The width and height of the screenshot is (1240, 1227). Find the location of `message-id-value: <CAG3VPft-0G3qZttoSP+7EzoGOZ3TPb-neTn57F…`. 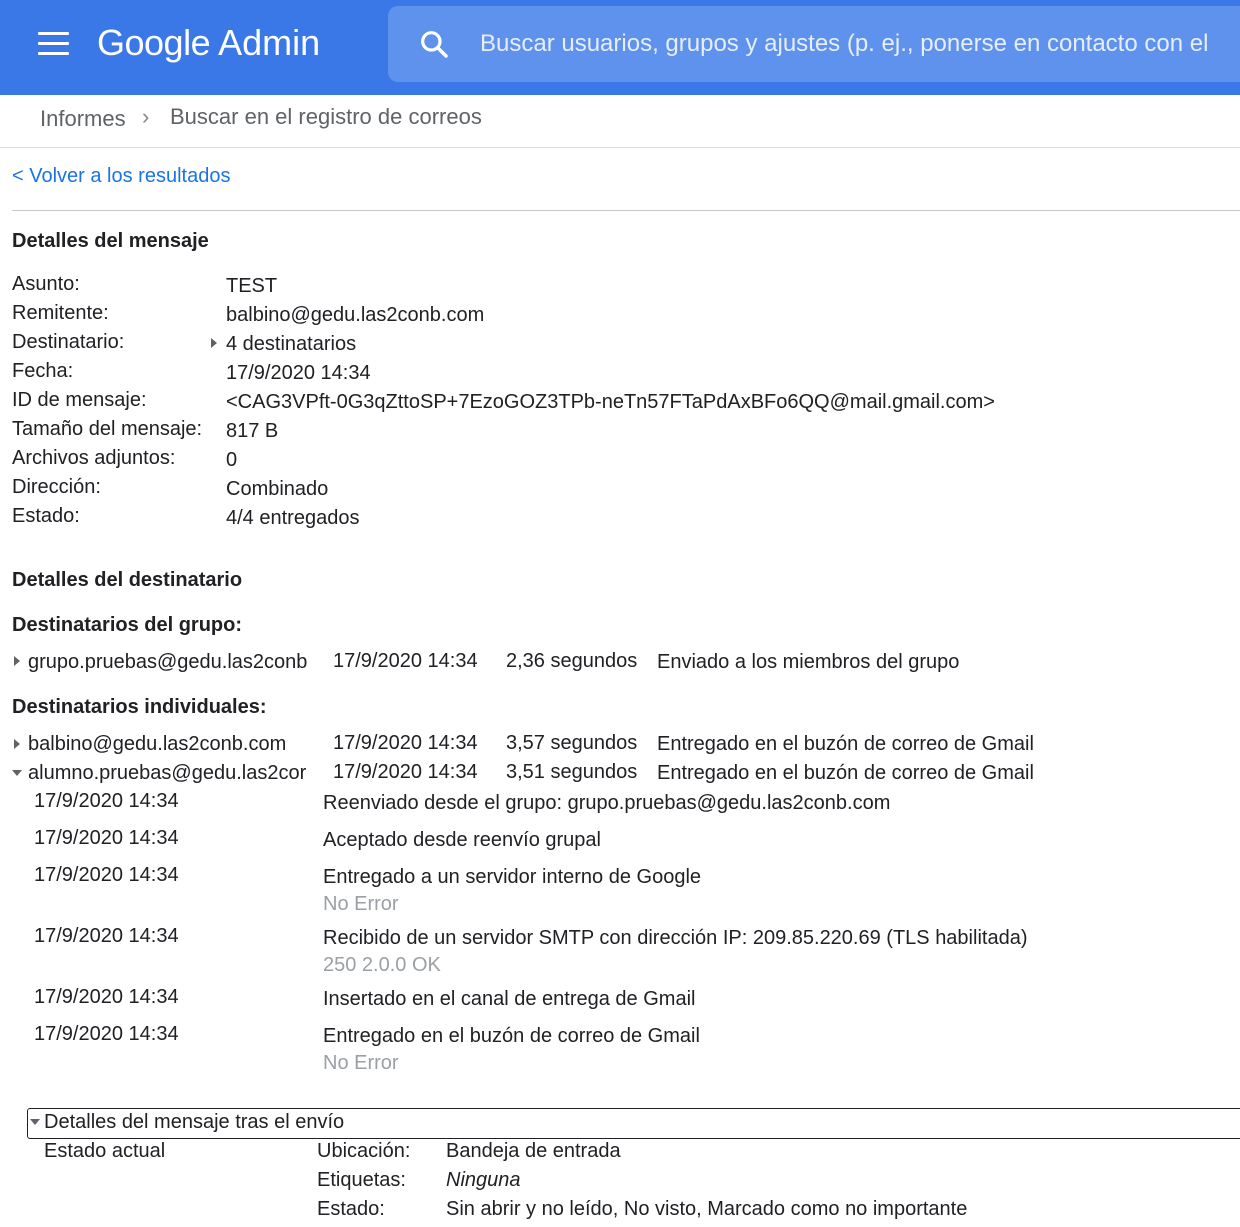

message-id-value: <CAG3VPft-0G3qZttoSP+7EzoGOZ3TPb-neTn57F… is located at coordinates (610, 402).